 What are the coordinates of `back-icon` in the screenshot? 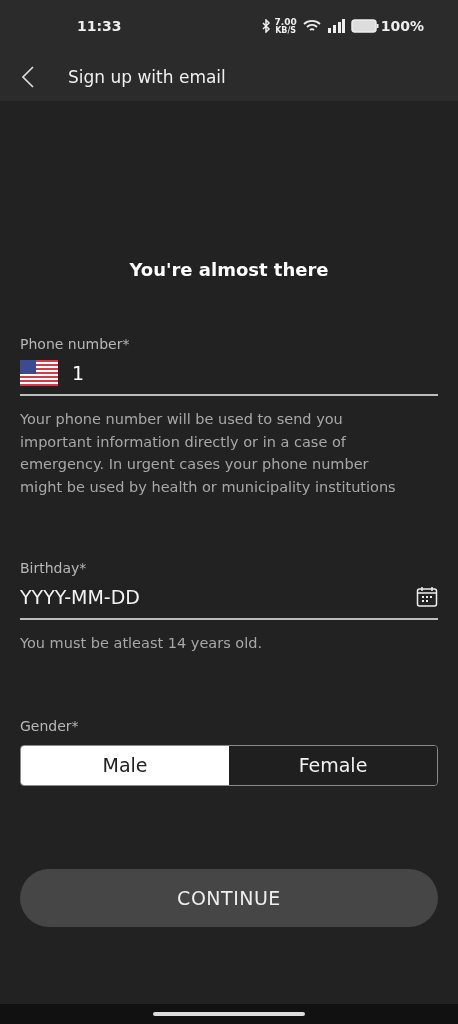 It's located at (28, 76).